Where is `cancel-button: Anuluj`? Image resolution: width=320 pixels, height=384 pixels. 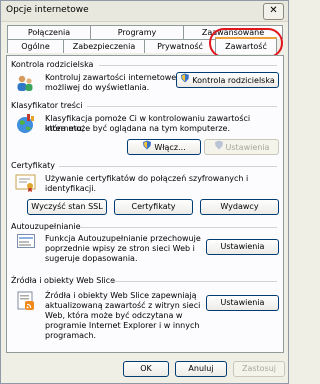 cancel-button: Anuluj is located at coordinates (201, 369).